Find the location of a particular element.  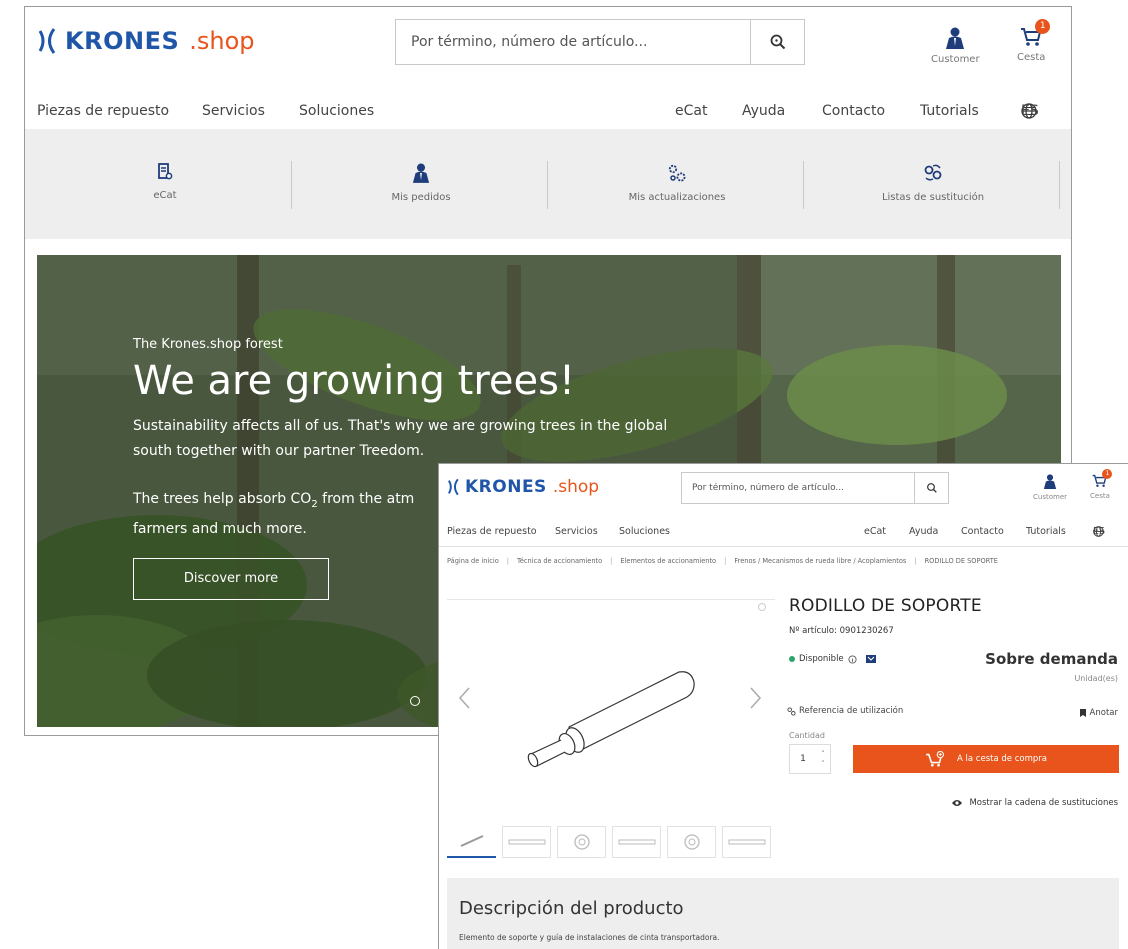

zoom-icon is located at coordinates (762, 607).